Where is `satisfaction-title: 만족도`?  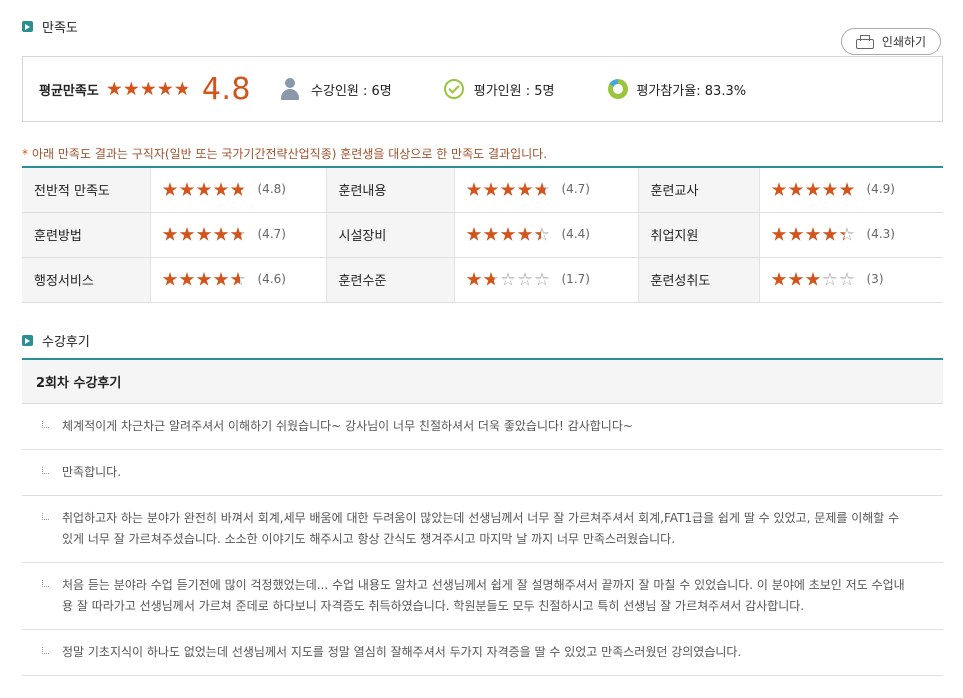 satisfaction-title: 만족도 is located at coordinates (60, 28).